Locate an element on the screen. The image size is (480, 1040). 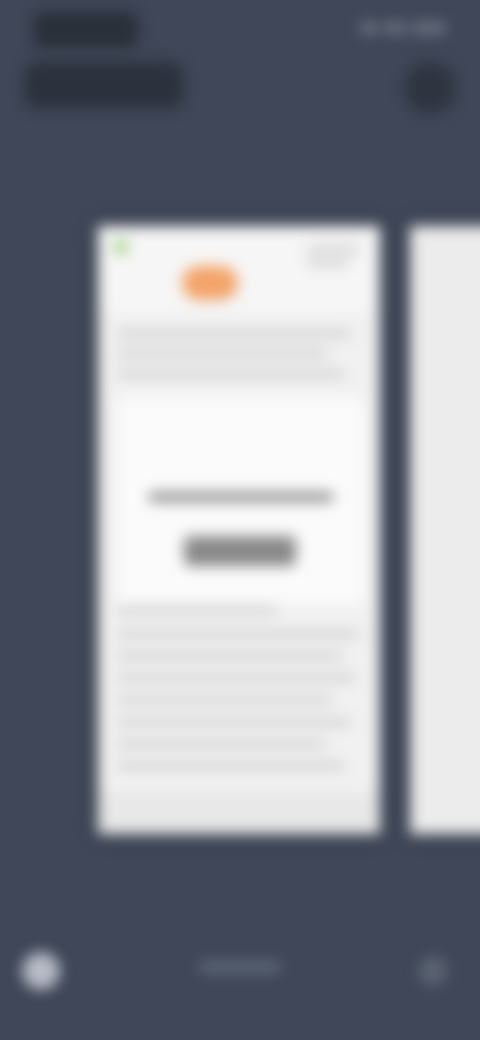
menu-icon is located at coordinates (433, 971).